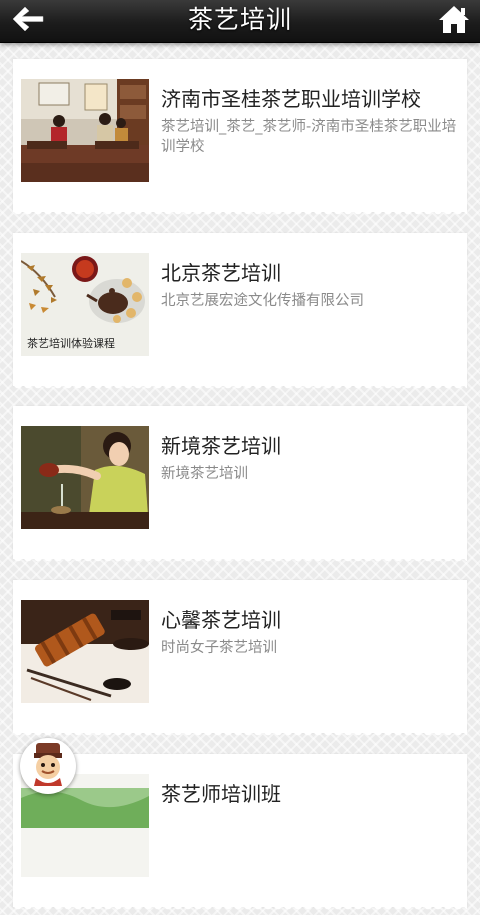 The width and height of the screenshot is (480, 915). Describe the element at coordinates (262, 301) in the screenshot. I see `item-description: 北京艺展宏途文化传播有限公司` at that location.